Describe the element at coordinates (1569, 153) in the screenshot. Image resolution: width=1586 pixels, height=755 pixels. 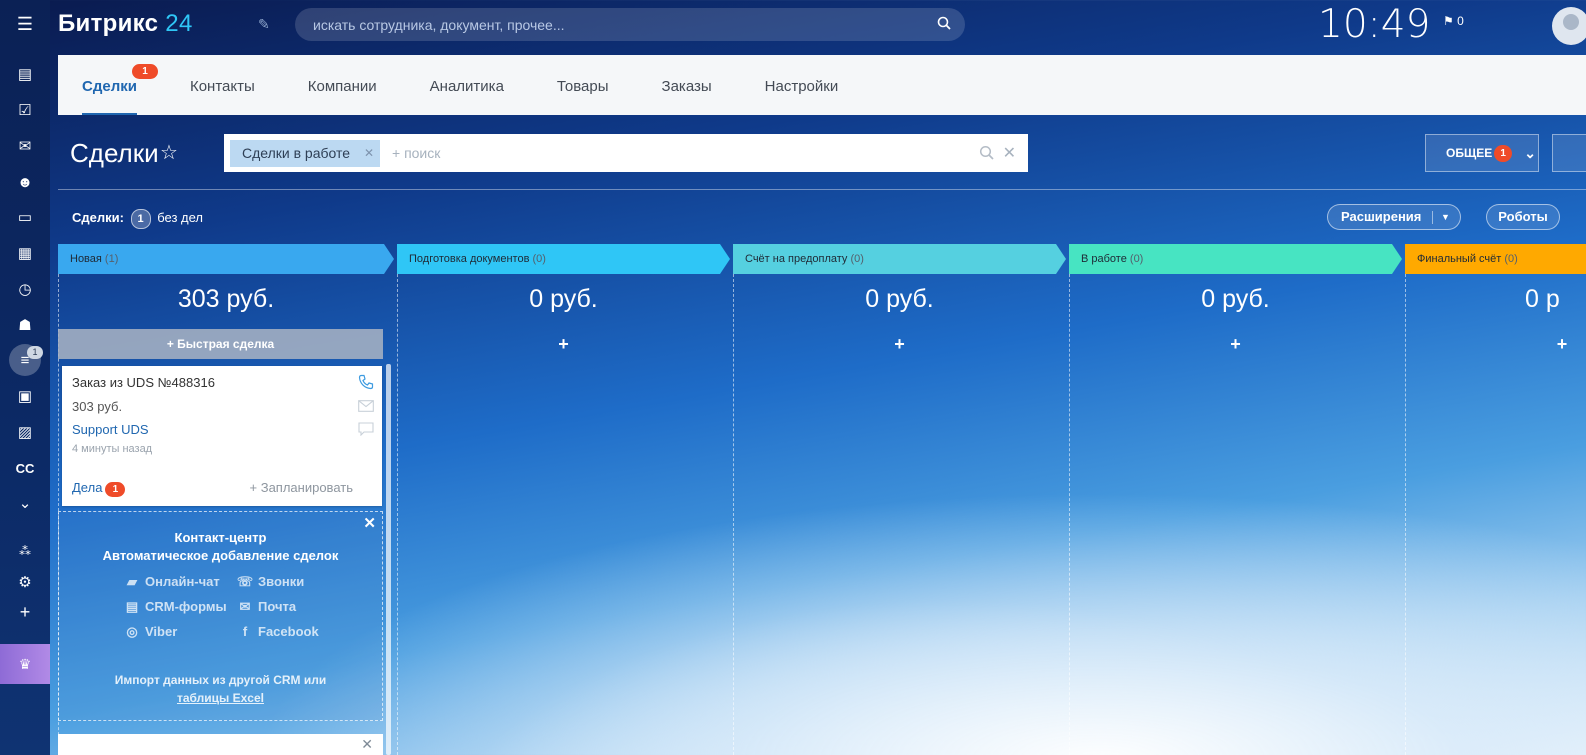
I see `settings-button` at that location.